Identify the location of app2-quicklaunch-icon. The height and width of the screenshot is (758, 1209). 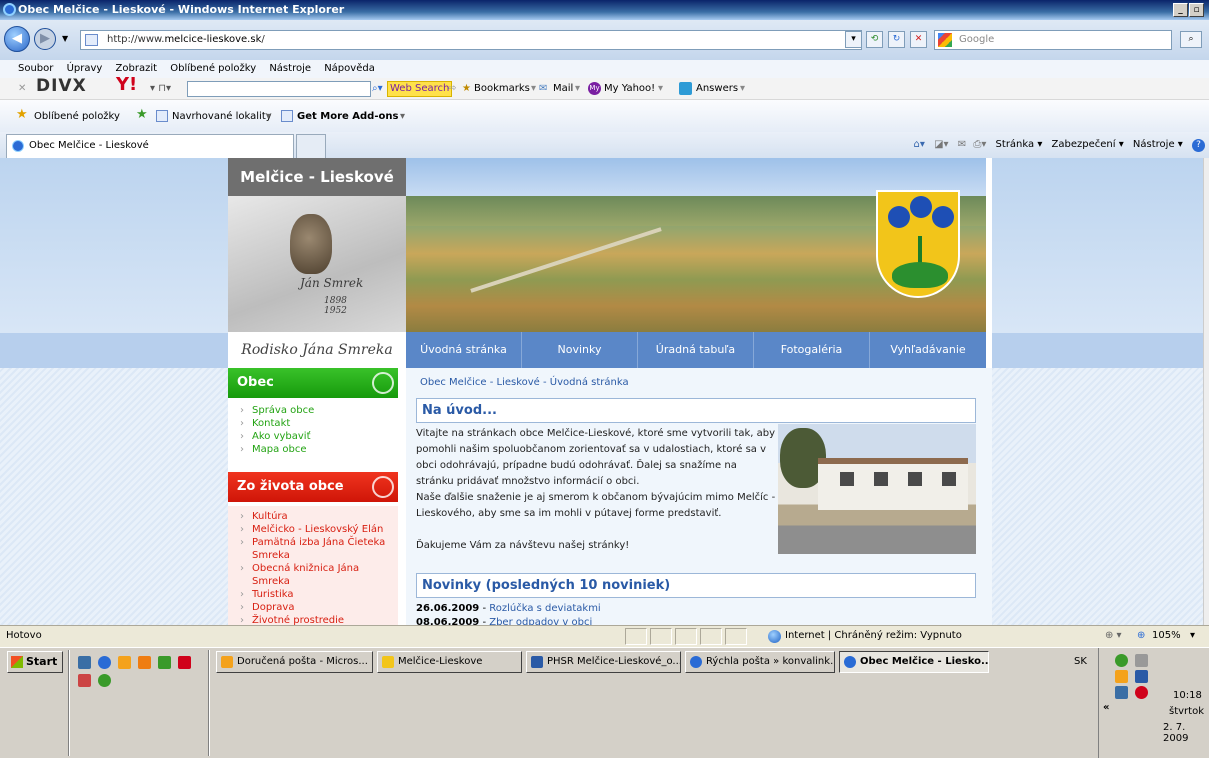
(184, 662).